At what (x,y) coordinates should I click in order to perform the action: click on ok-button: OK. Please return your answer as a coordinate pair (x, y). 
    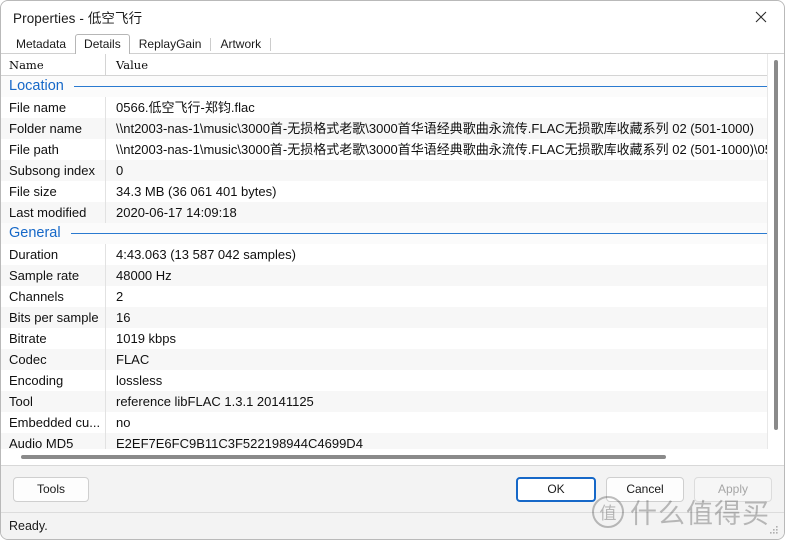
    Looking at the image, I should click on (556, 489).